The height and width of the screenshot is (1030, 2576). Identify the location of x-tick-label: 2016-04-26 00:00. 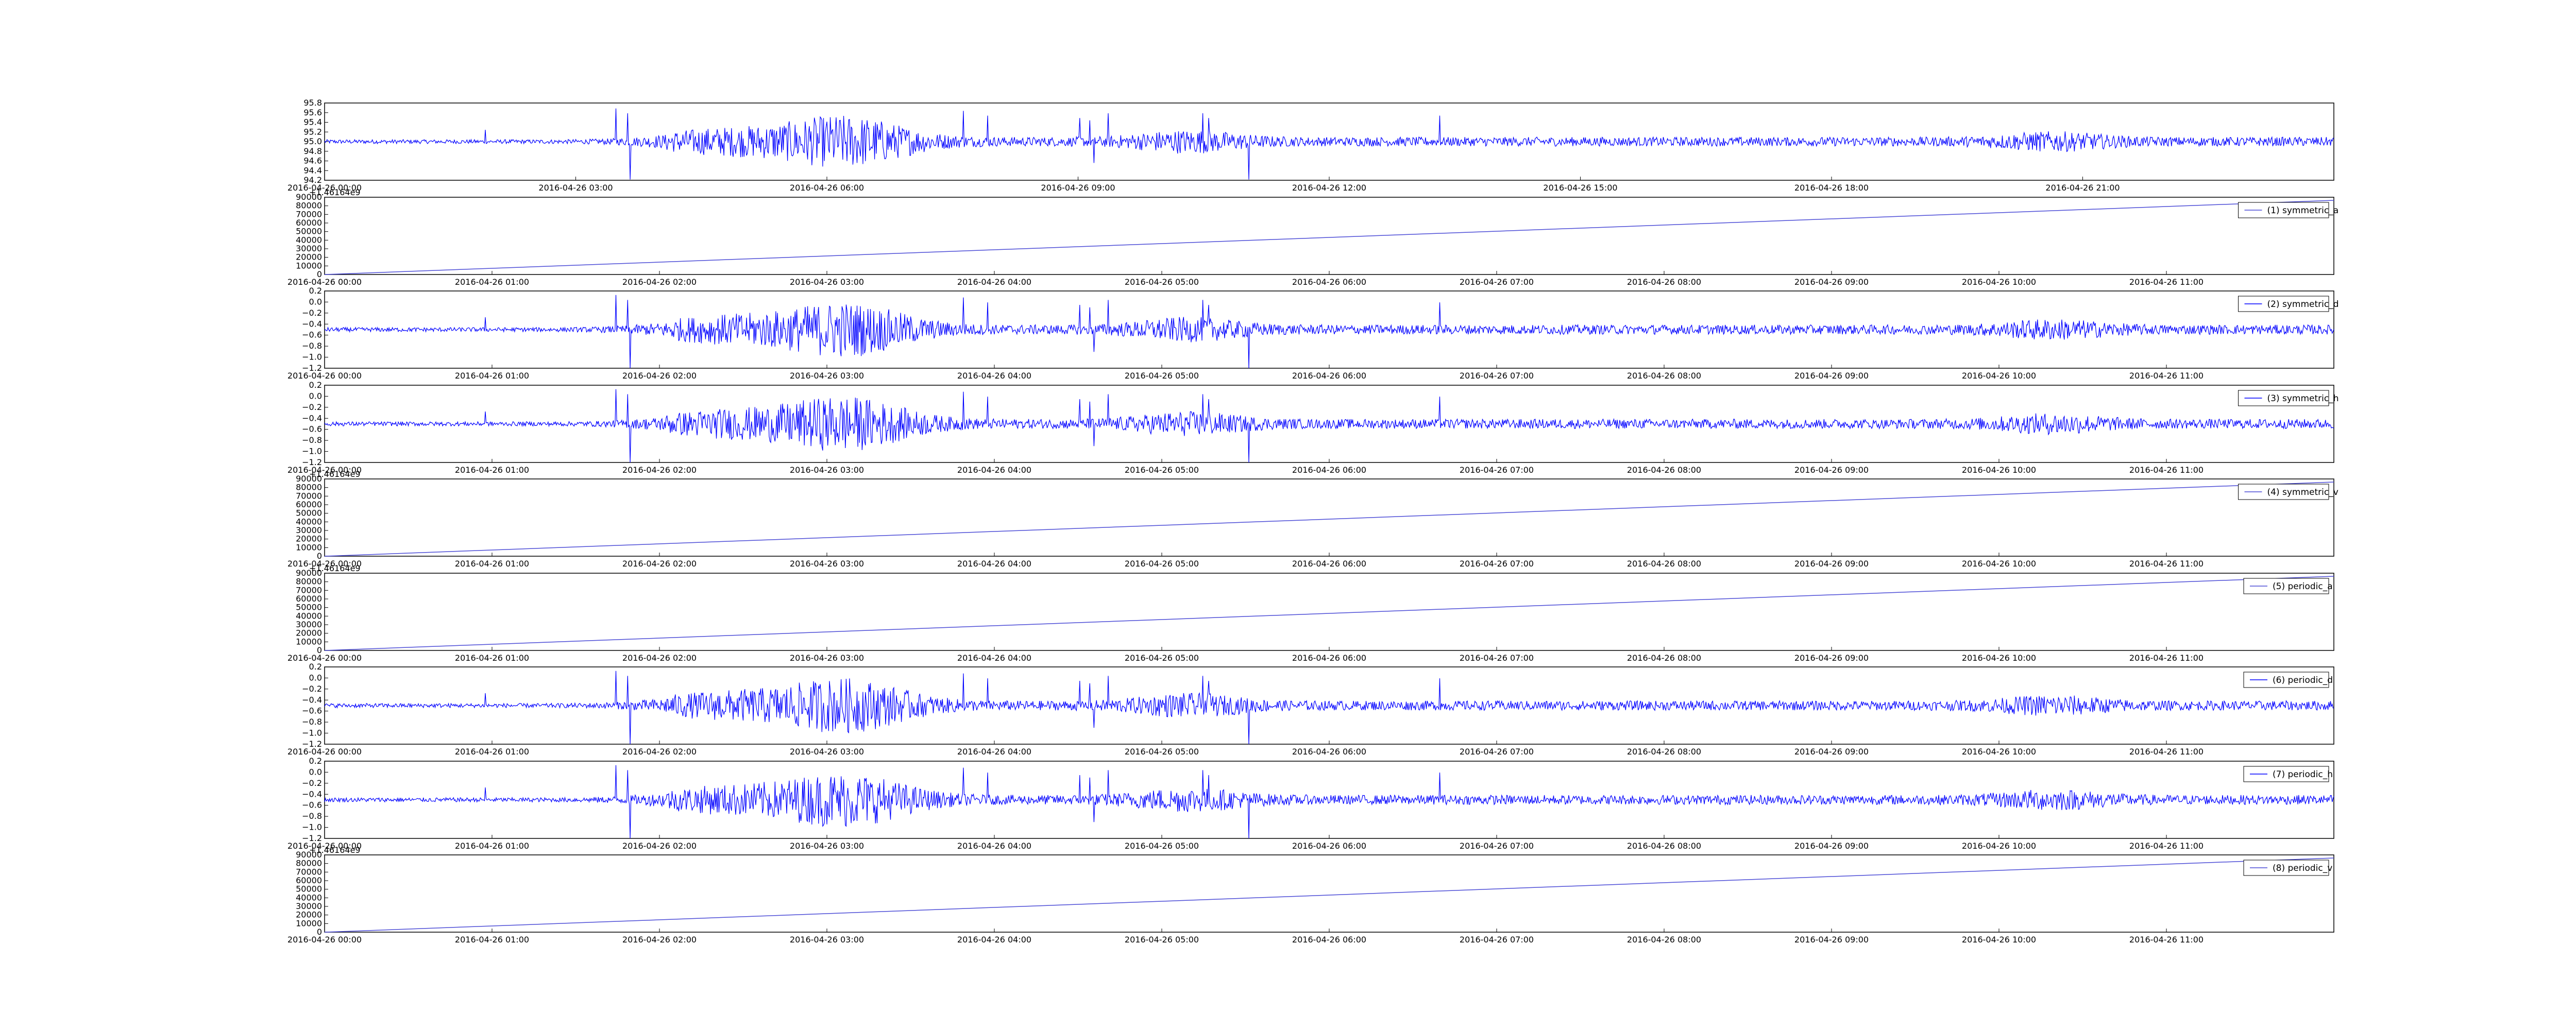
(324, 752).